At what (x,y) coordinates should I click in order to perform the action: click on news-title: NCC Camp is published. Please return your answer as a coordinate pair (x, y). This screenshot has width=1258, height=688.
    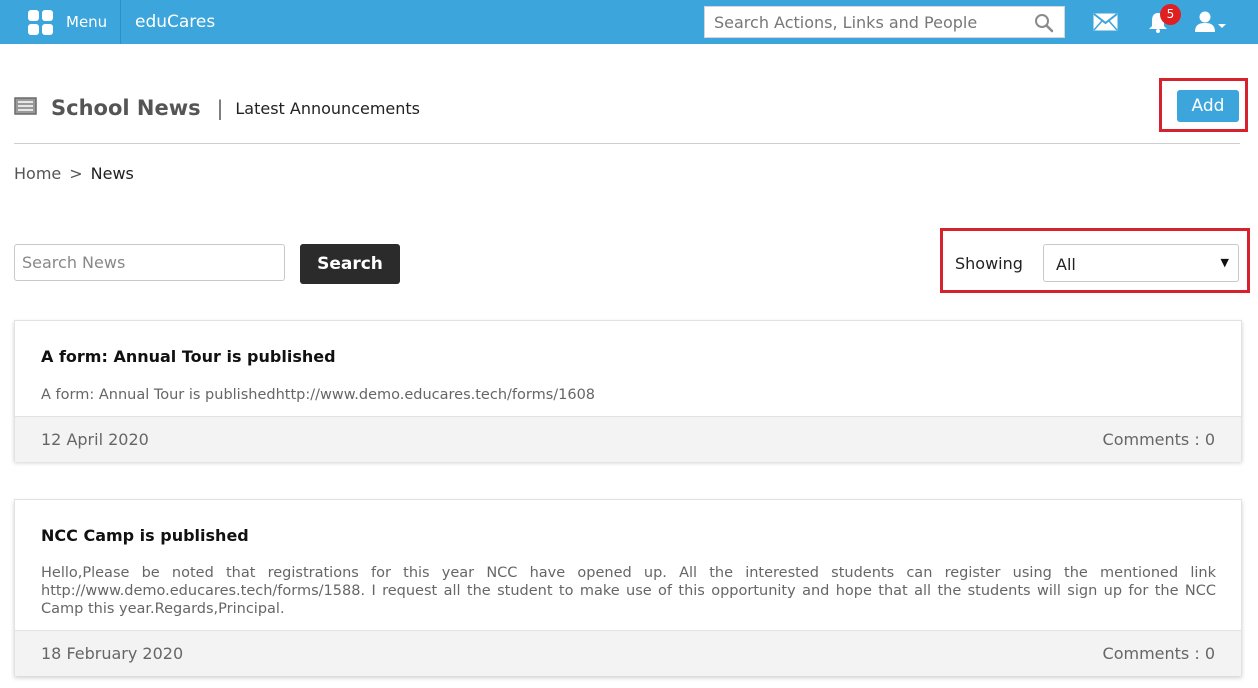
    Looking at the image, I should click on (145, 535).